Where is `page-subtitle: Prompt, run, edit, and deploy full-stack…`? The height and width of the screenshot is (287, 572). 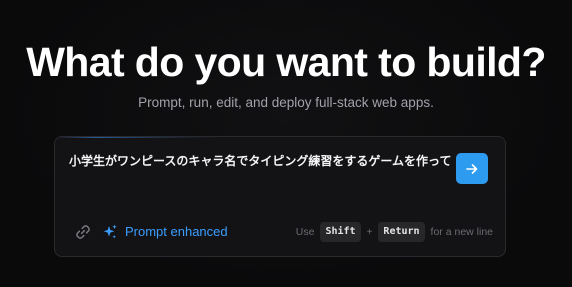
page-subtitle: Prompt, run, edit, and deploy full-stack… is located at coordinates (286, 102).